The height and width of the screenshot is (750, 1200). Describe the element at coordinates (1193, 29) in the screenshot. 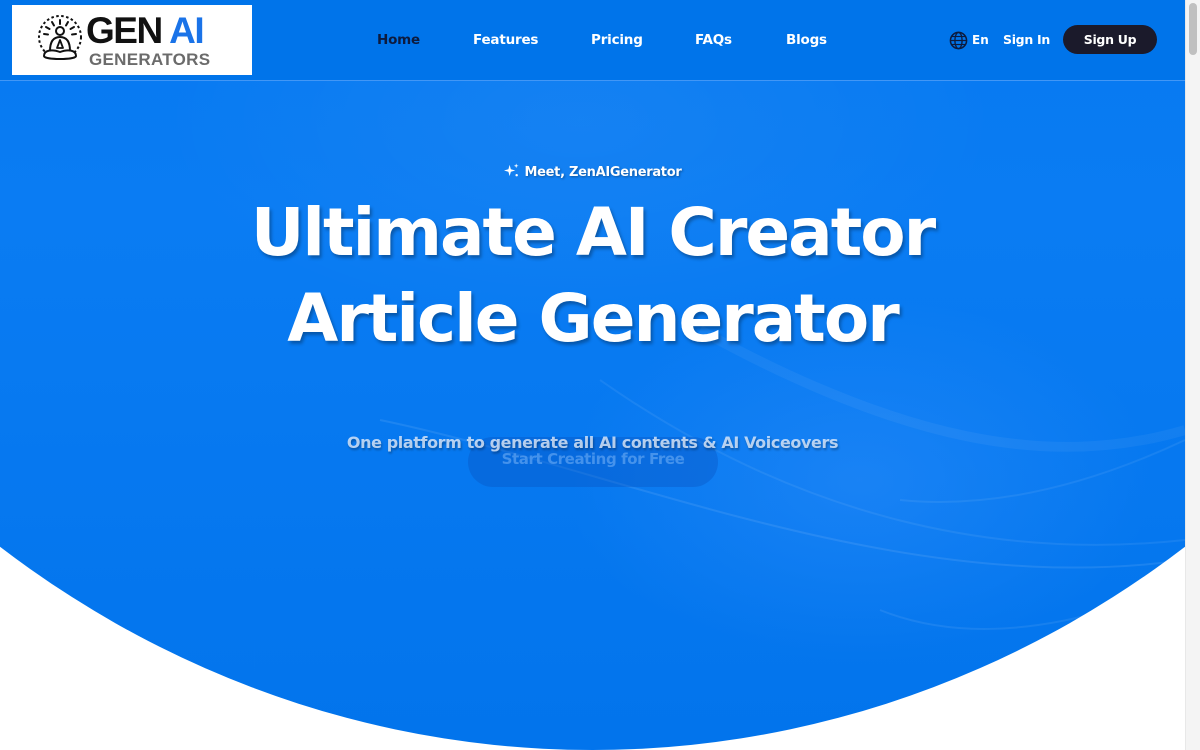

I see `scrollbar-thumb` at that location.